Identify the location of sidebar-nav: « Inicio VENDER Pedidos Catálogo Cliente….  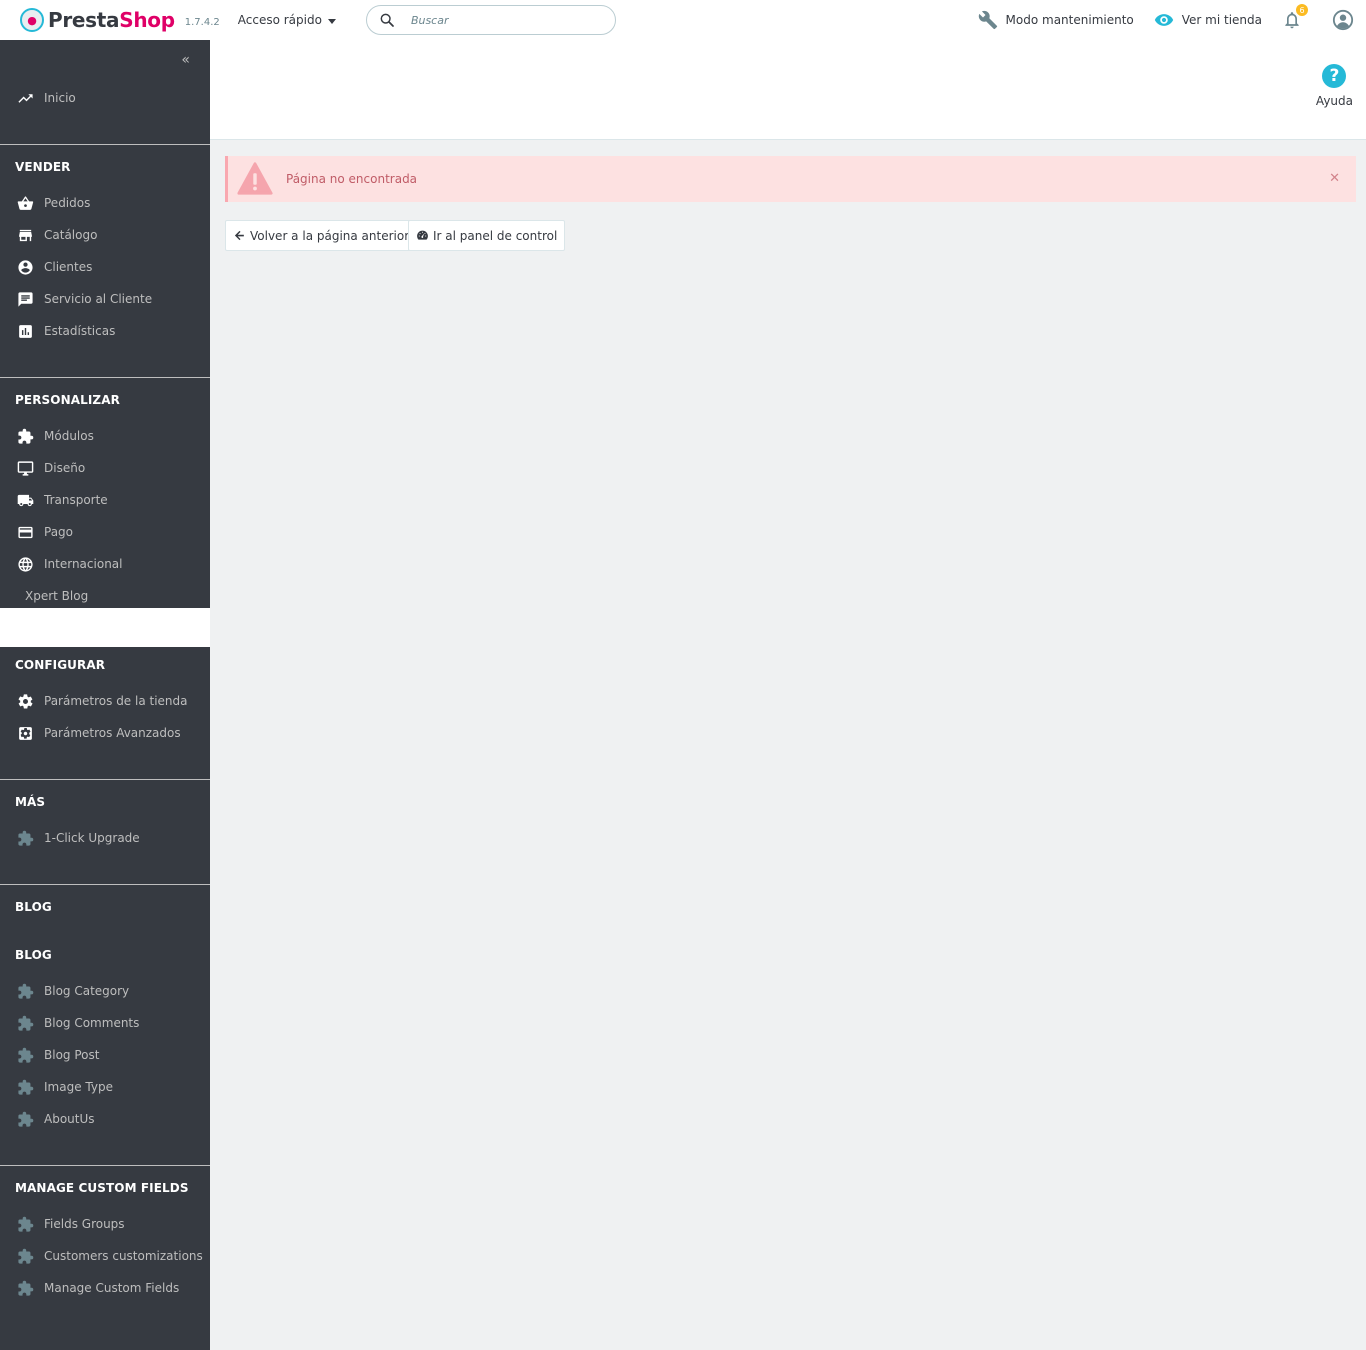
(105, 695).